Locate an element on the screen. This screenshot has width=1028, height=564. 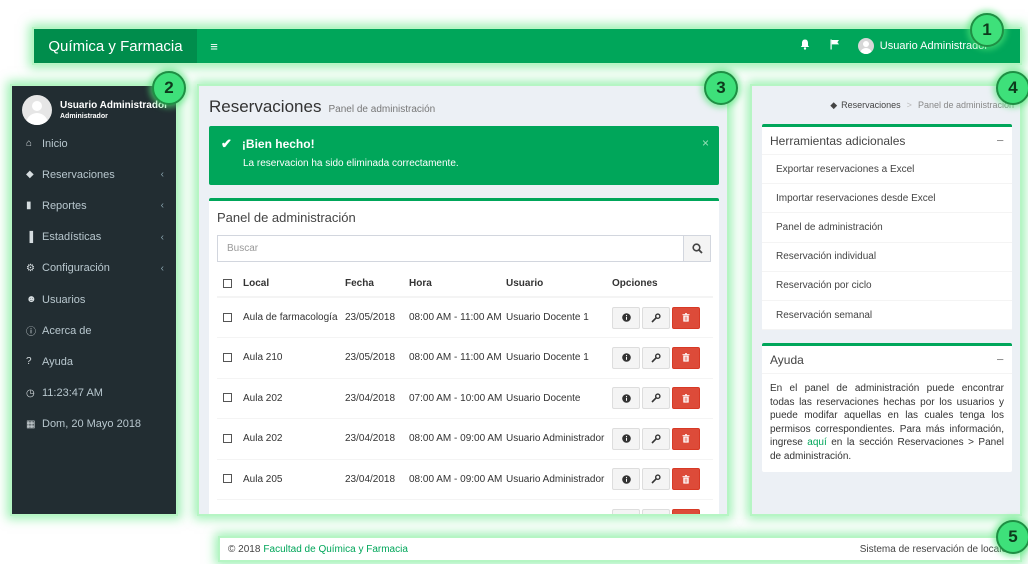
sidebar-item-0: ⌂ Inicio is located at coordinates (94, 143).